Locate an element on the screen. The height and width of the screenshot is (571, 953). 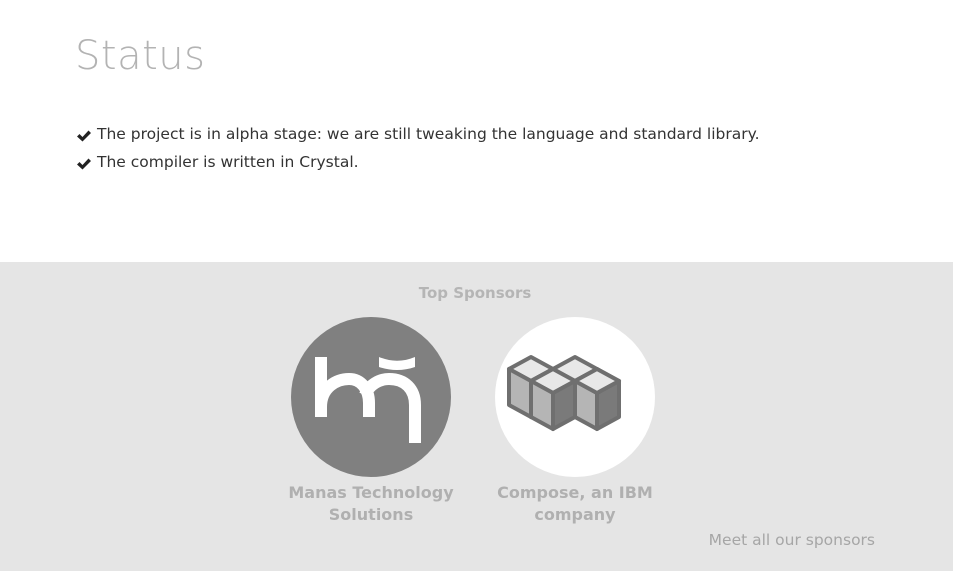
status-title: Status is located at coordinates (140, 56).